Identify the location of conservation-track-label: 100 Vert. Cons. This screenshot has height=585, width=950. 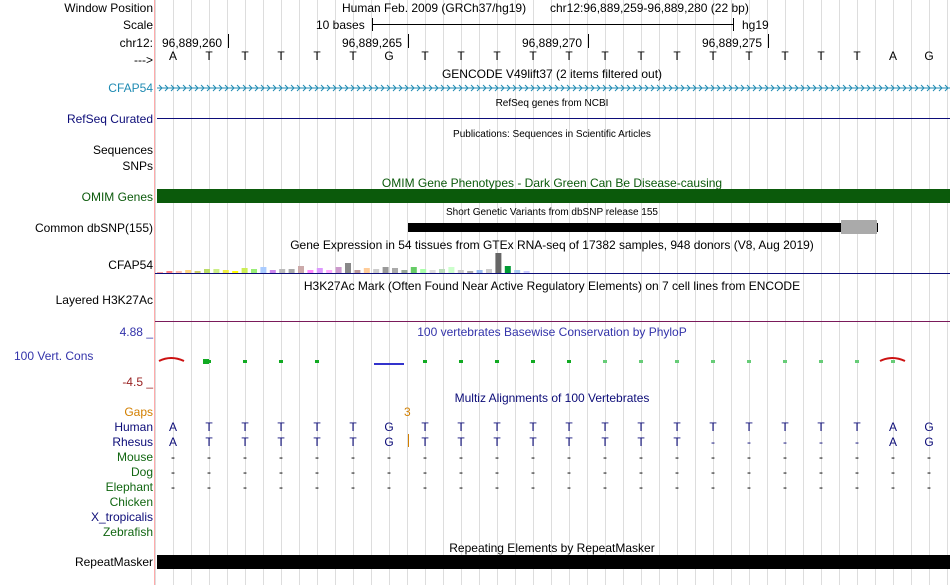
(53, 356).